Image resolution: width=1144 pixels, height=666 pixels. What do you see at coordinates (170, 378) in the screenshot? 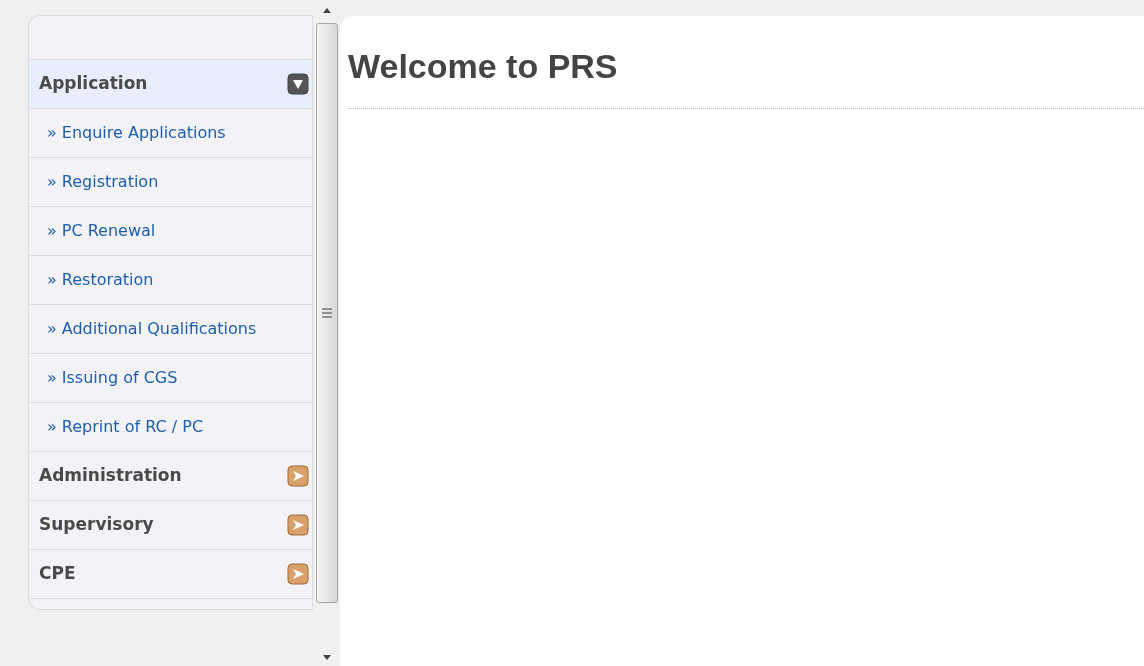
I see `sidebar-link: » Issuing of CGS` at bounding box center [170, 378].